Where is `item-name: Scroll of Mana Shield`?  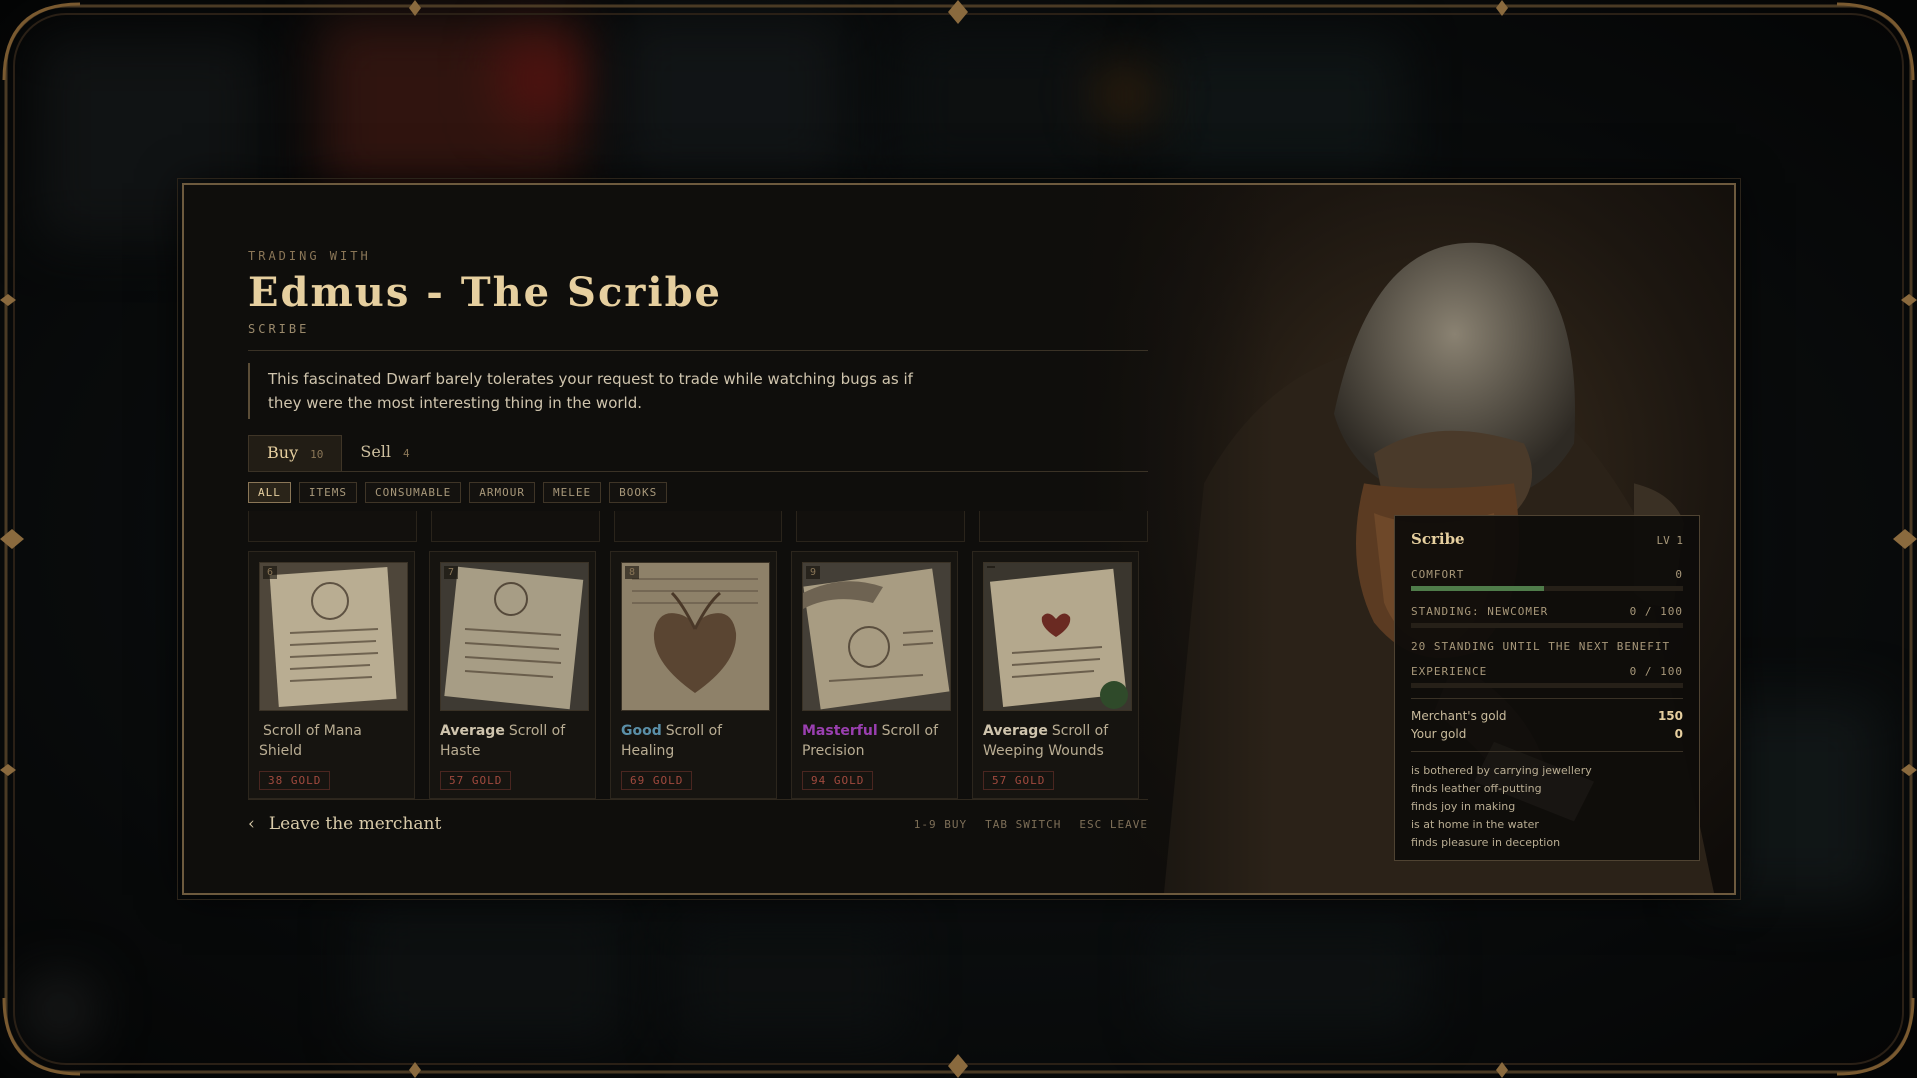
item-name: Scroll of Mana Shield is located at coordinates (331, 741).